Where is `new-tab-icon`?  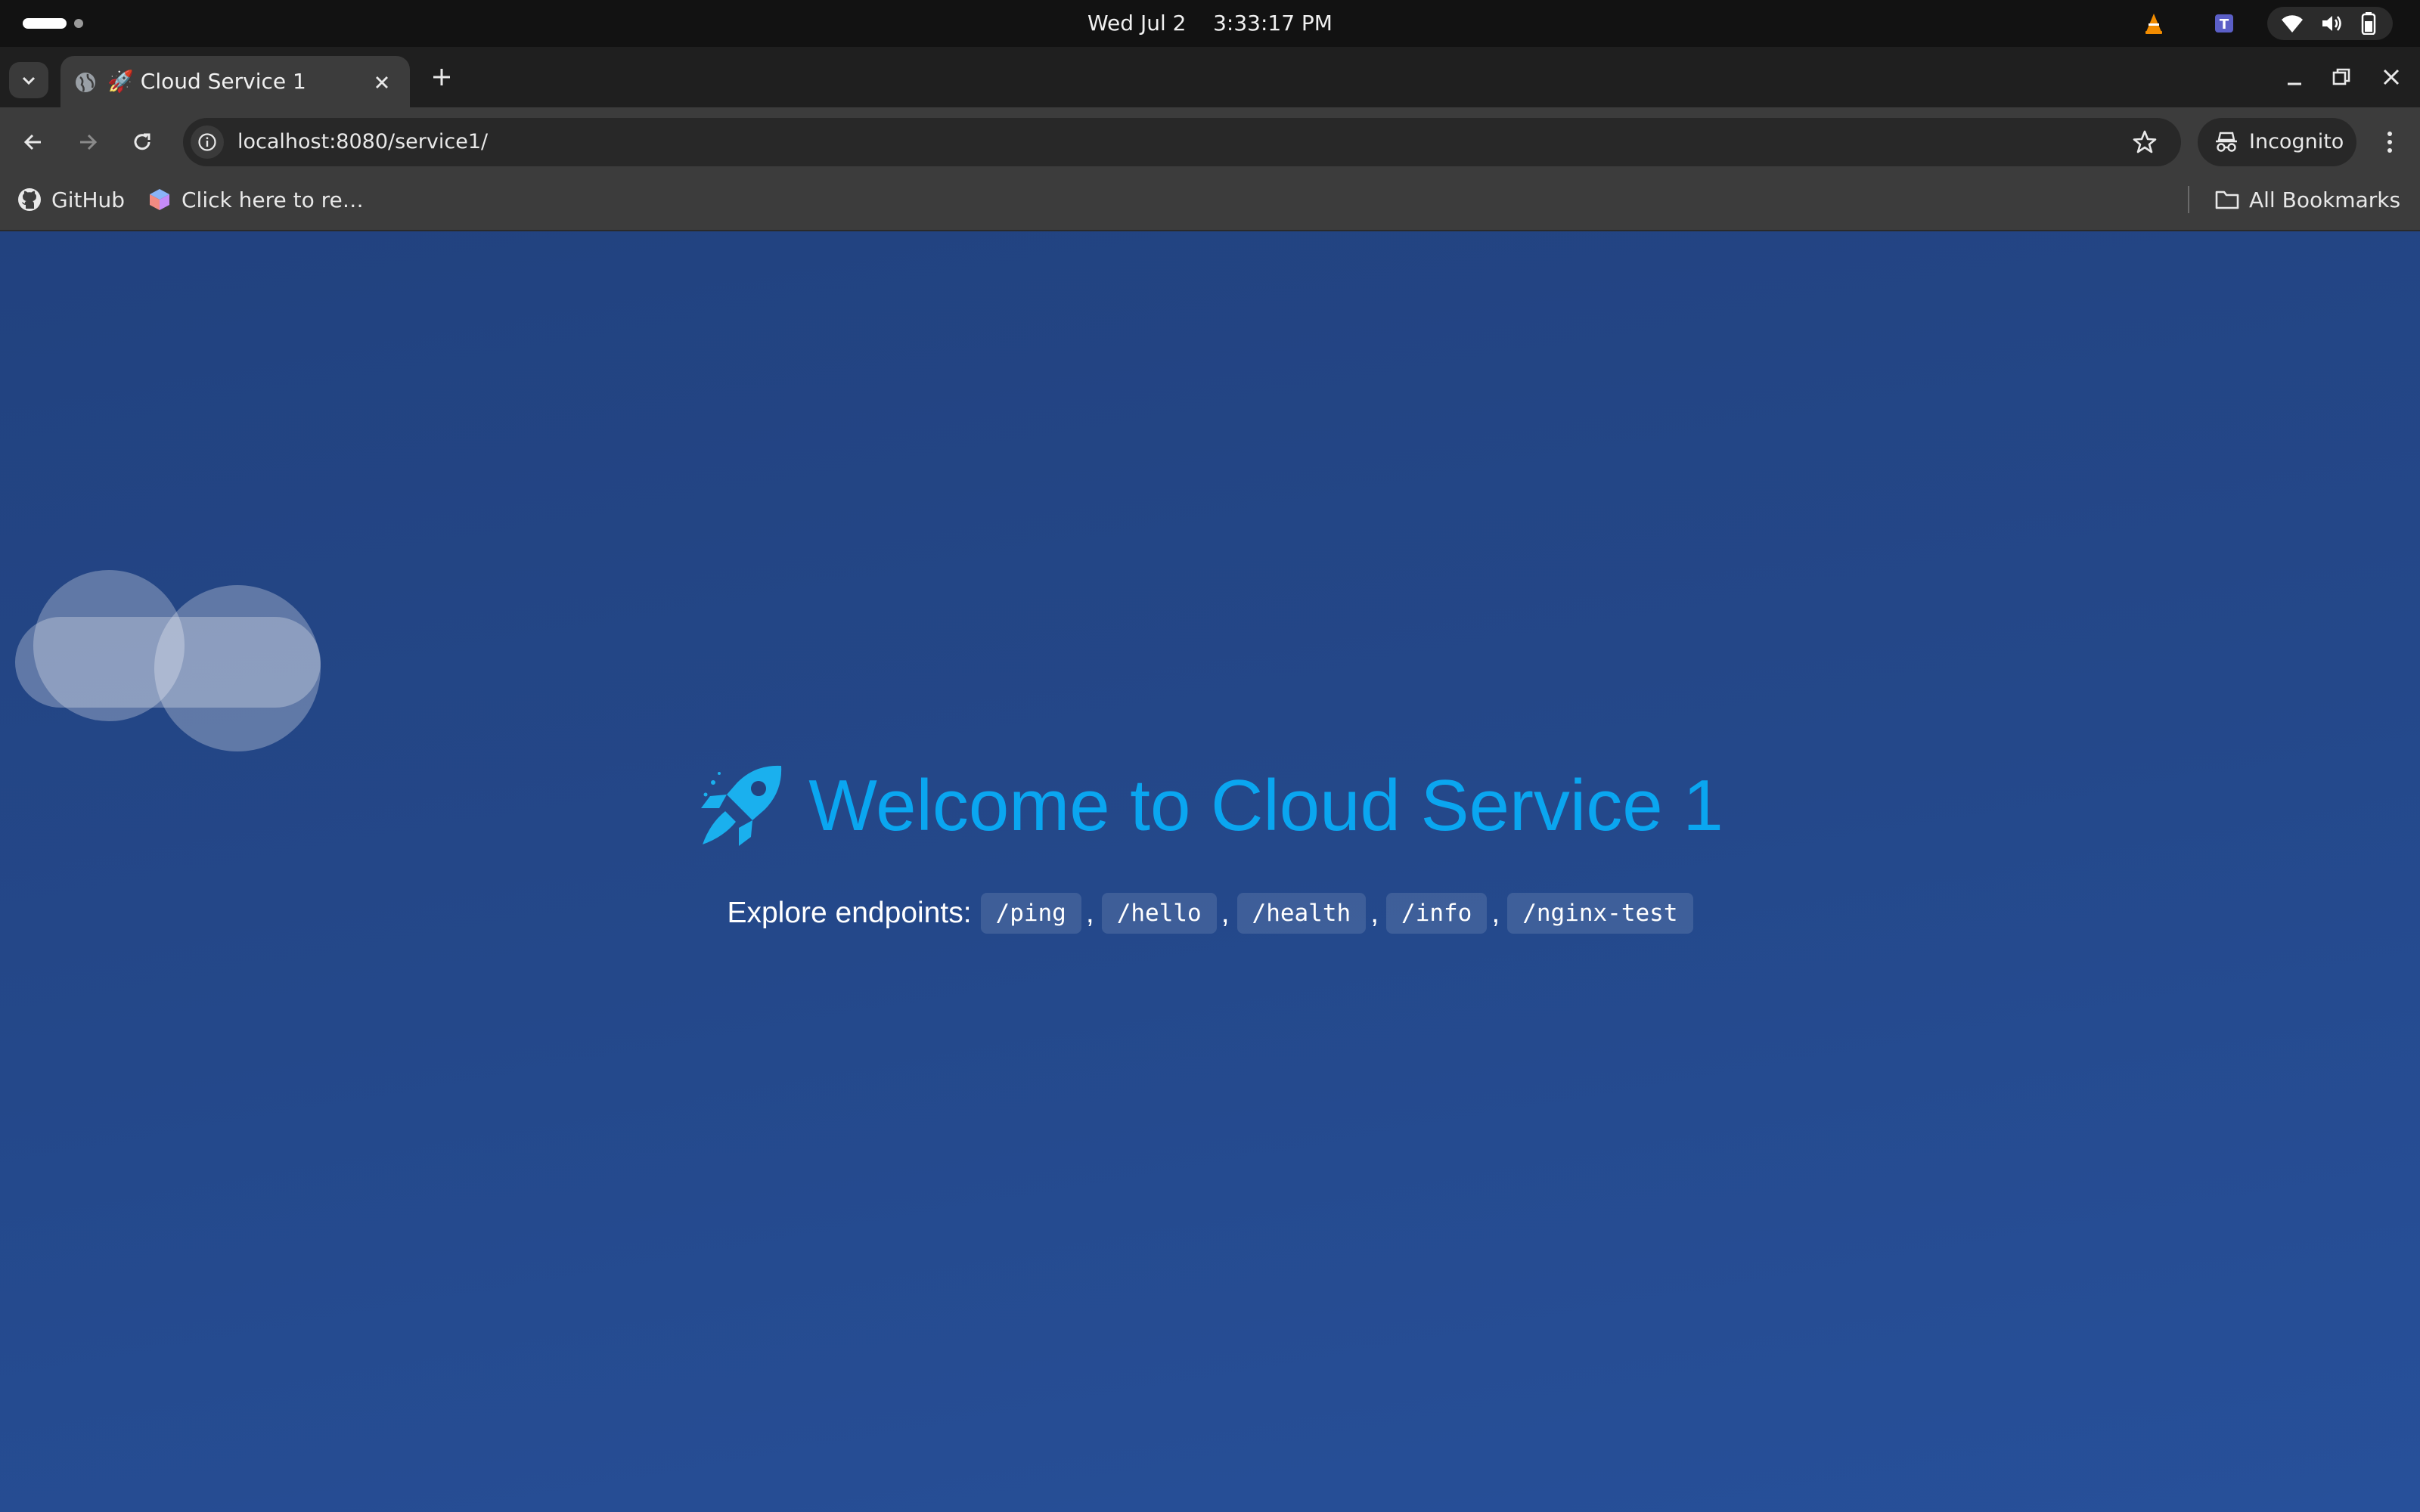 new-tab-icon is located at coordinates (441, 77).